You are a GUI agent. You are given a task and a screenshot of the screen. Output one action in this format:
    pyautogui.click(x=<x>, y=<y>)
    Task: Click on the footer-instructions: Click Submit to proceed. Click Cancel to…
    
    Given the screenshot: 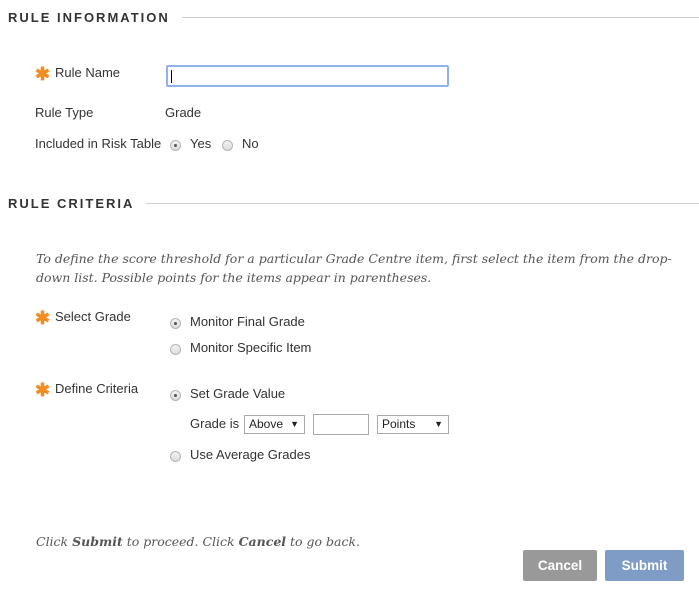 What is the action you would take?
    pyautogui.click(x=198, y=541)
    